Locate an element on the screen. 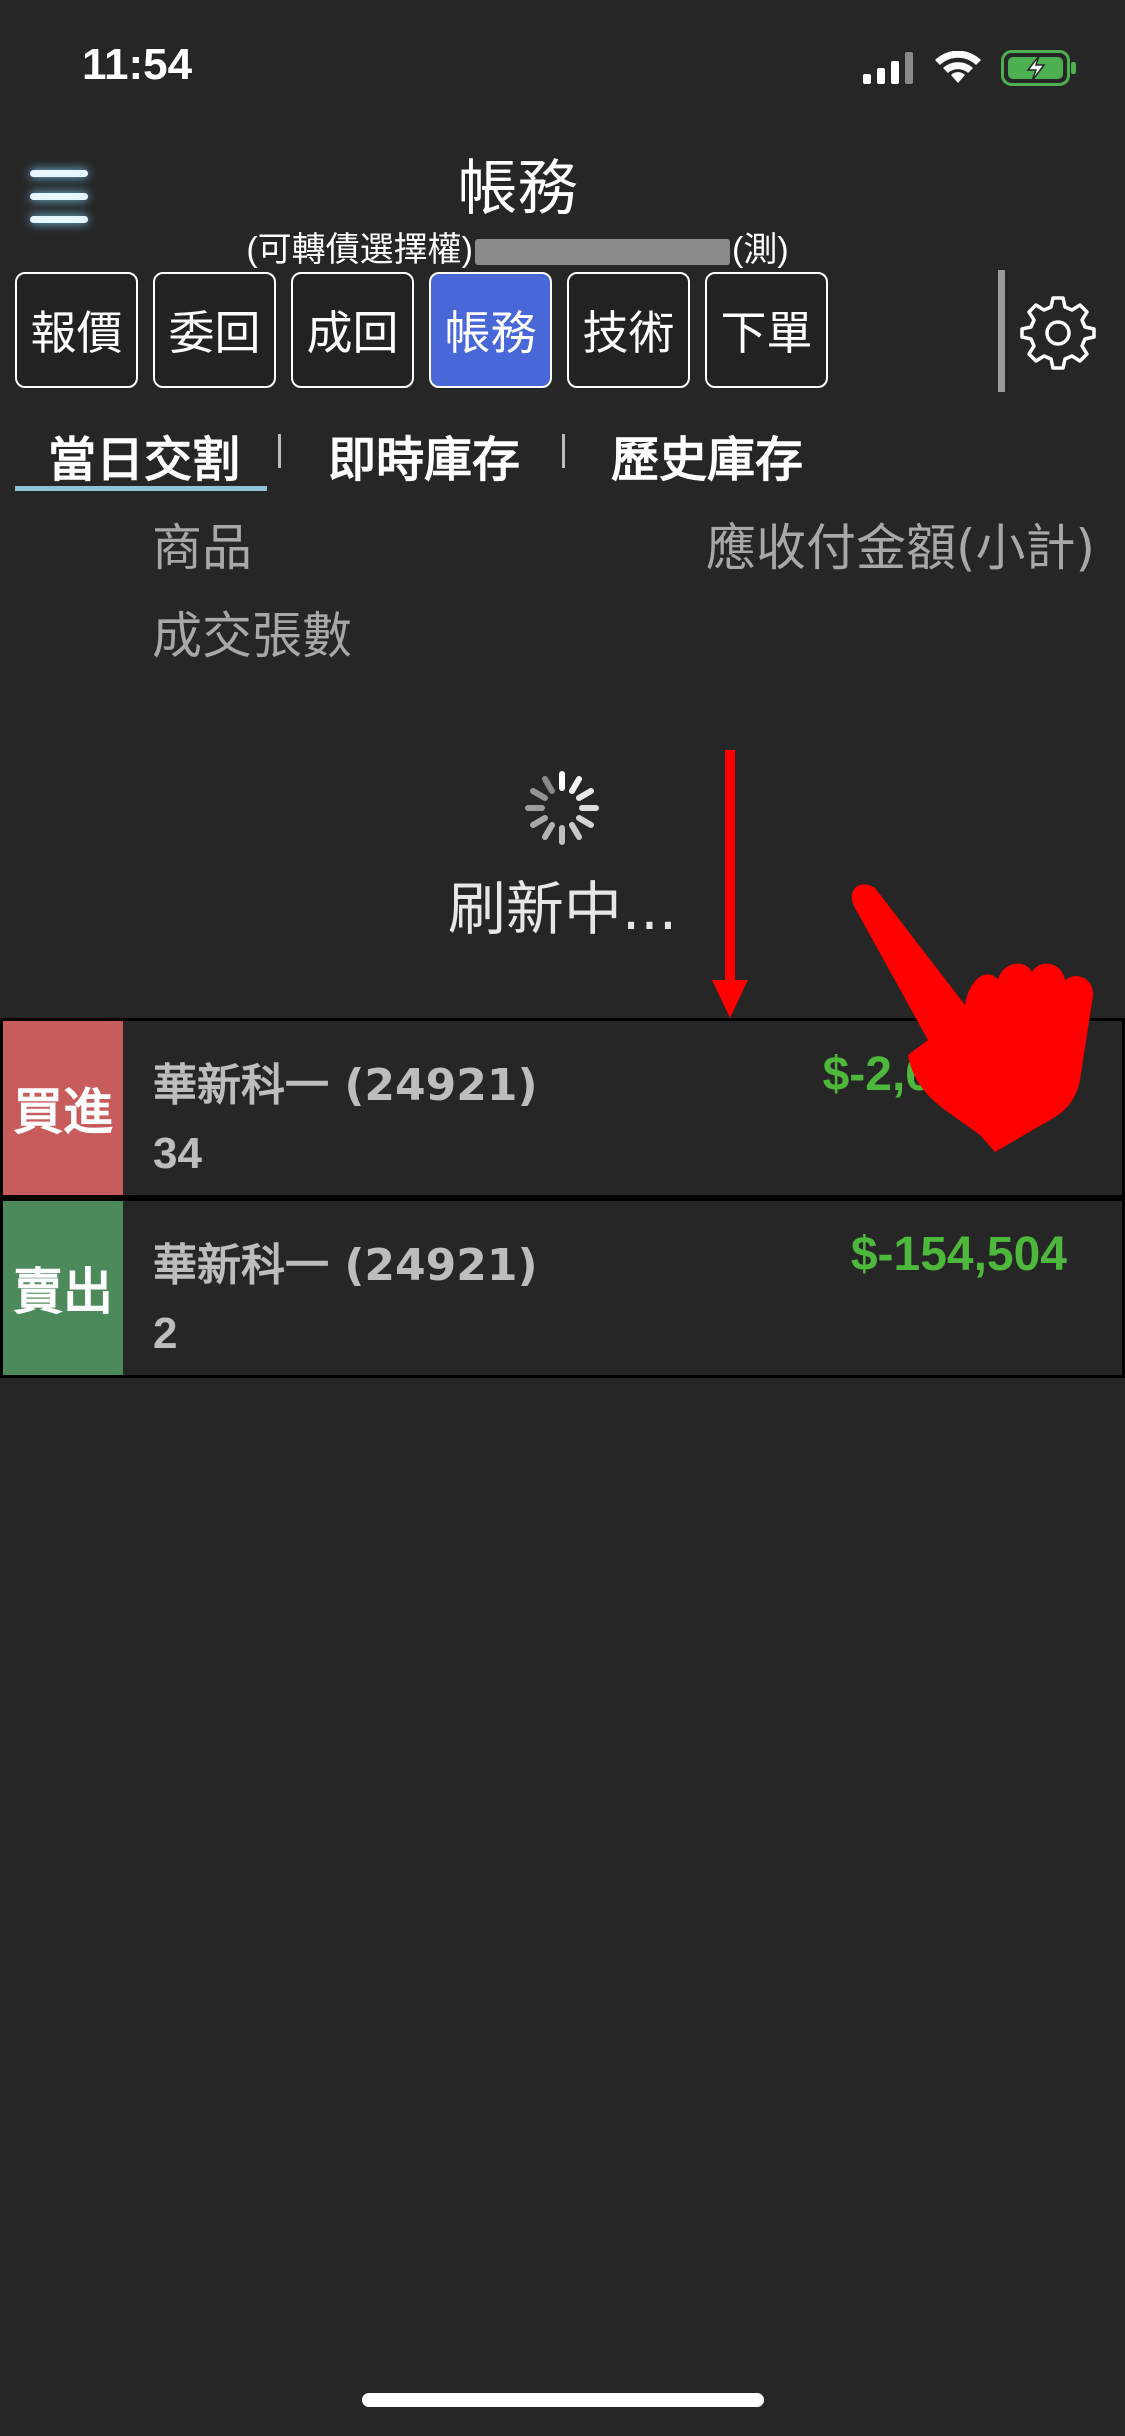 Image resolution: width=1125 pixels, height=2436 pixels. tab-trade-report: 成回 is located at coordinates (352, 330).